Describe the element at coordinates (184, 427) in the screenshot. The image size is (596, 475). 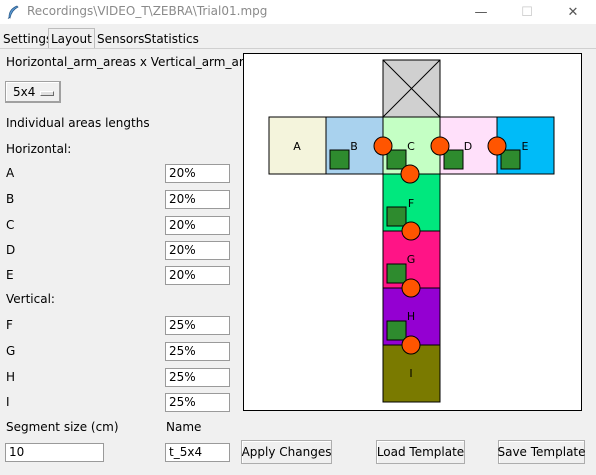
I see `name-label: Name` at that location.